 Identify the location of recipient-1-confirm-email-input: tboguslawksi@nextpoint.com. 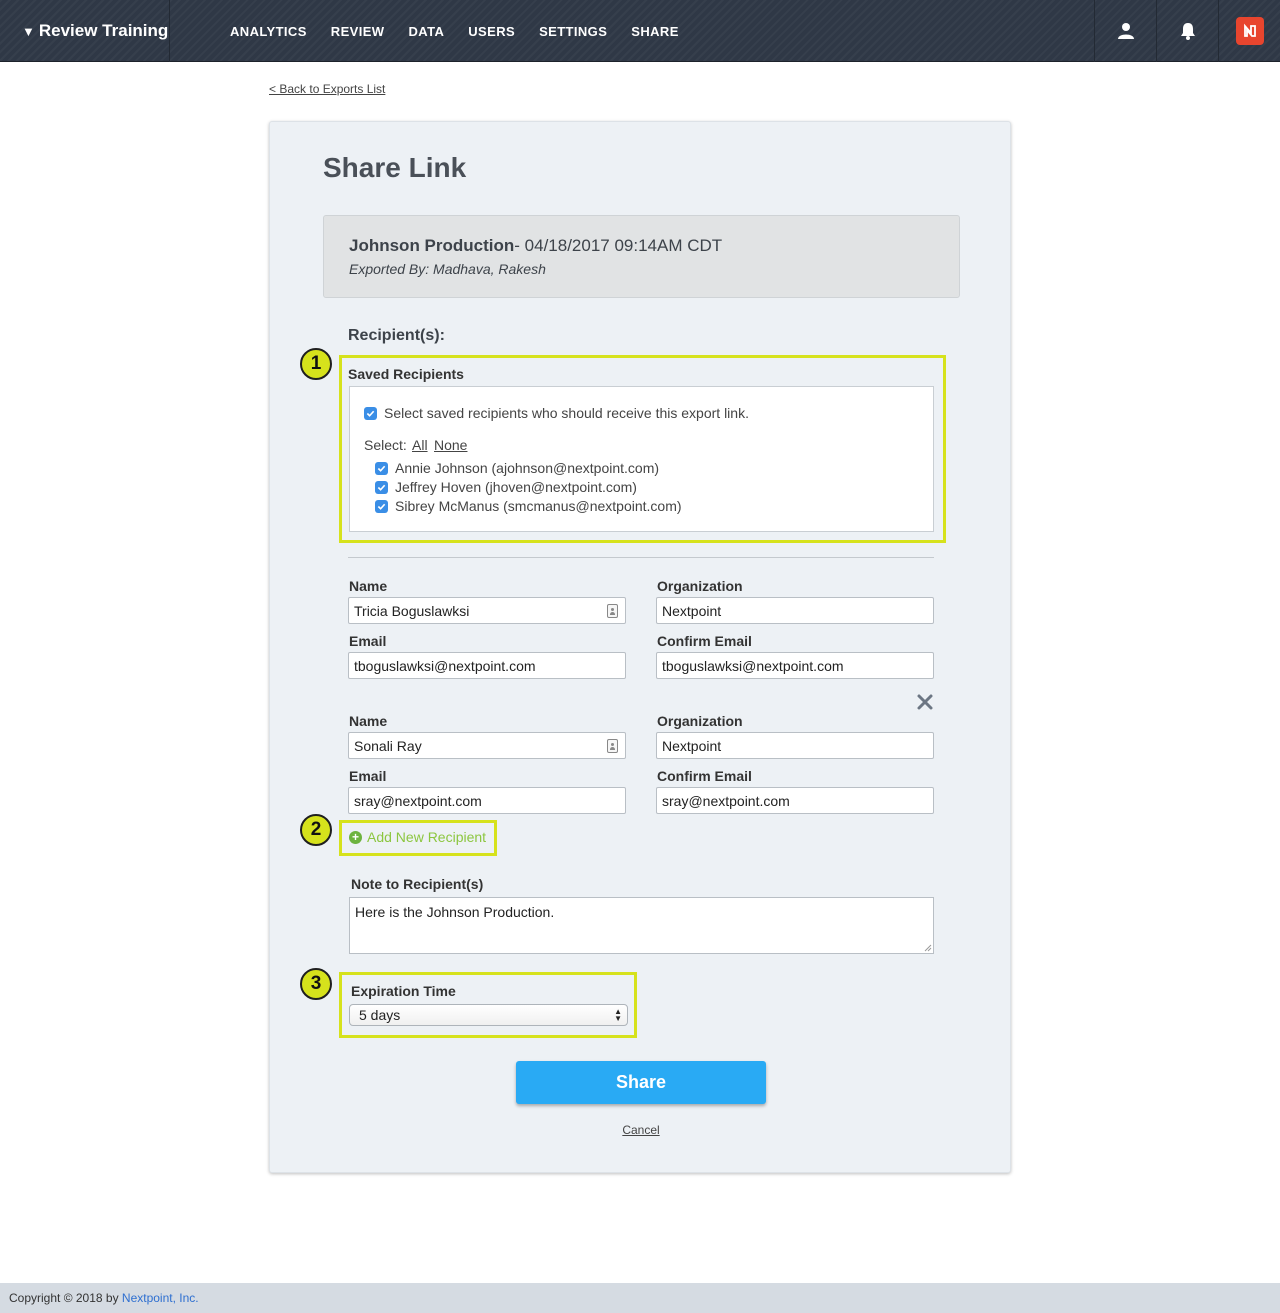
(795, 665).